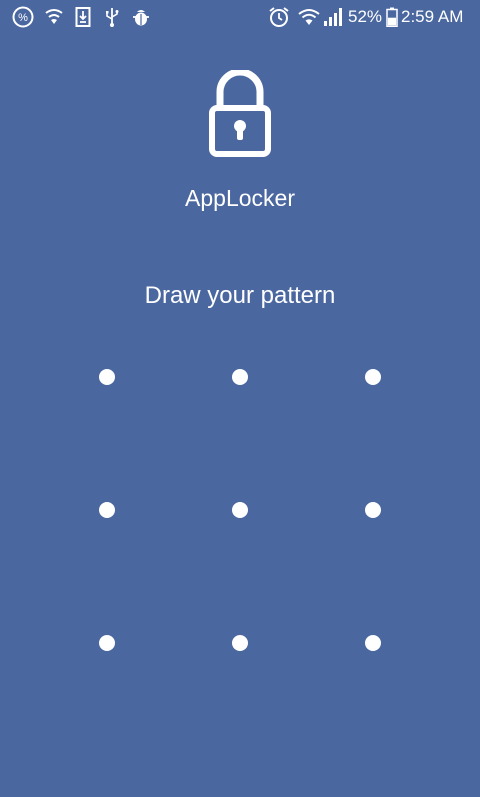 Image resolution: width=480 pixels, height=797 pixels. Describe the element at coordinates (333, 17) in the screenshot. I see `cell-signal-icon` at that location.